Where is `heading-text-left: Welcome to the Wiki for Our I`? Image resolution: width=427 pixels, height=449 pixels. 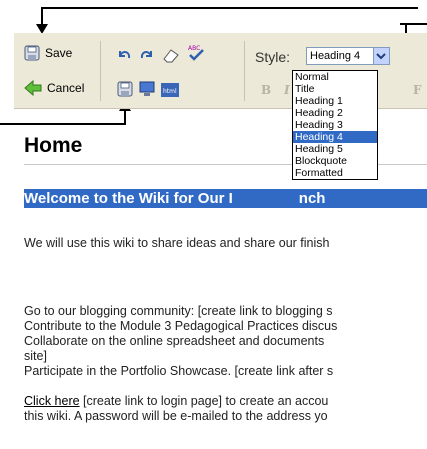 heading-text-left: Welcome to the Wiki for Our I is located at coordinates (128, 198).